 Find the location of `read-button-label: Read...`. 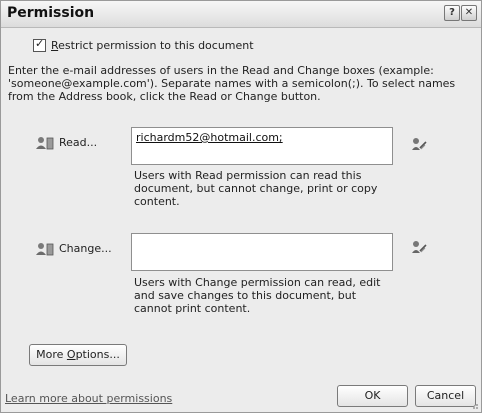

read-button-label: Read... is located at coordinates (78, 142).